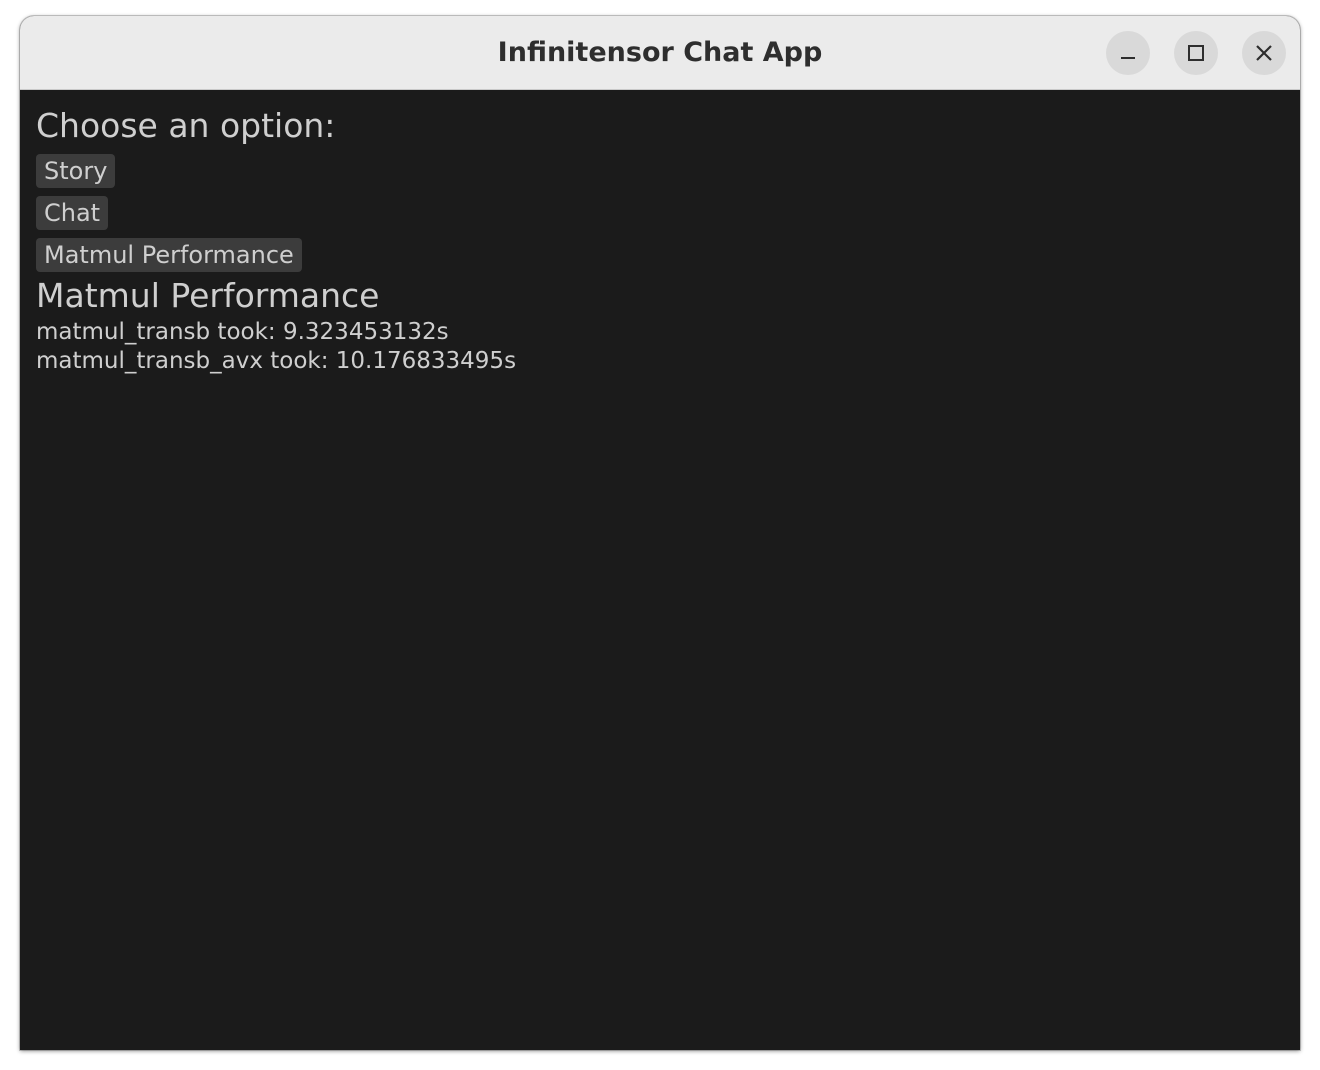 This screenshot has height=1070, width=1320. Describe the element at coordinates (186, 125) in the screenshot. I see `prompt-heading: Choose an option:` at that location.